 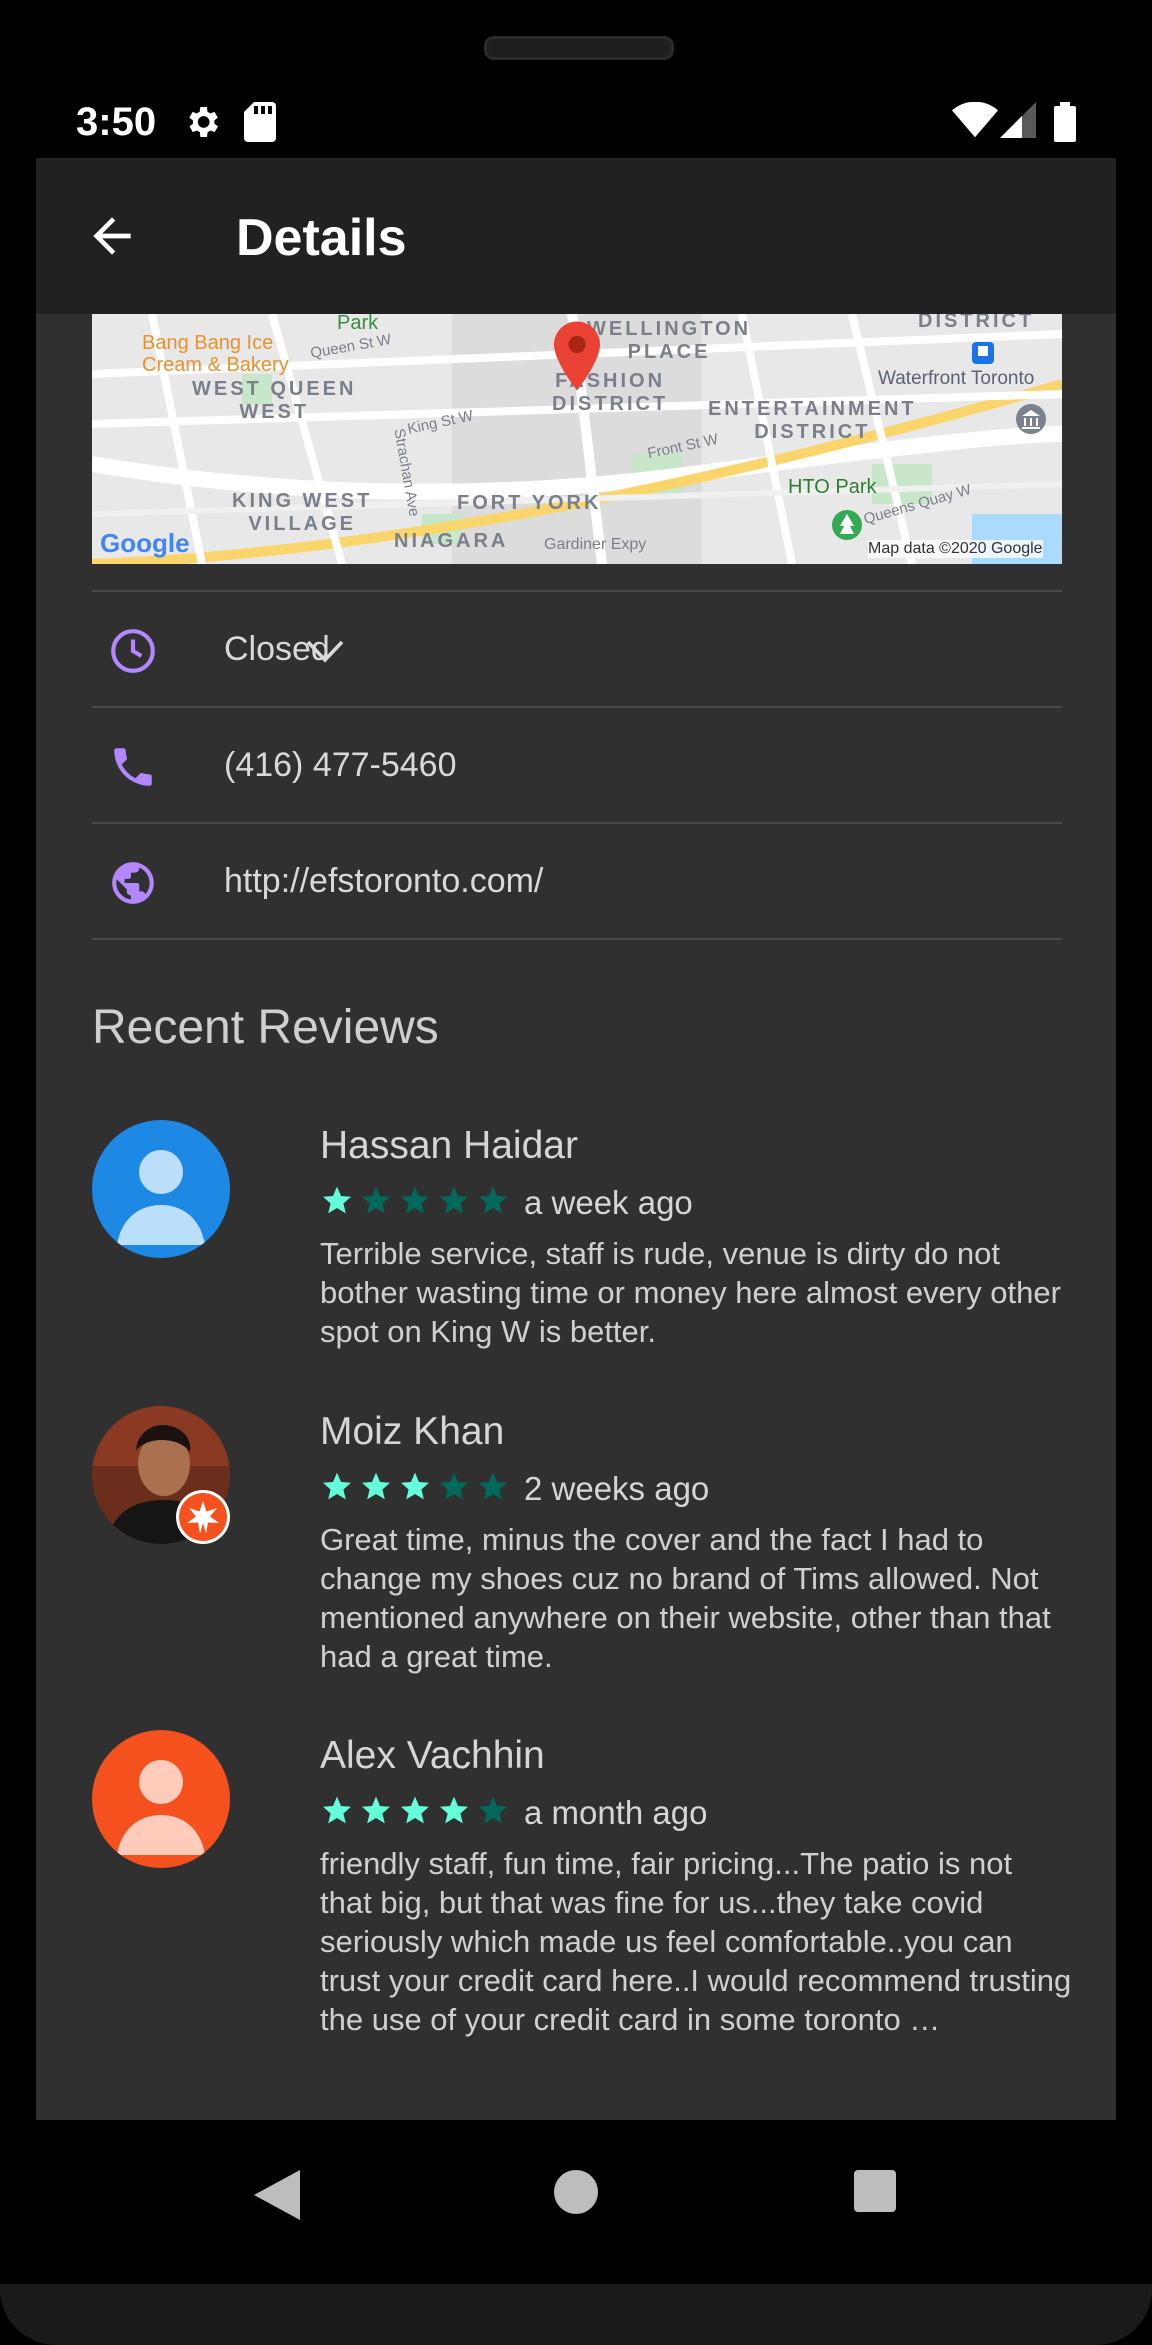 I want to click on local-guide-badge, so click(x=203, y=1517).